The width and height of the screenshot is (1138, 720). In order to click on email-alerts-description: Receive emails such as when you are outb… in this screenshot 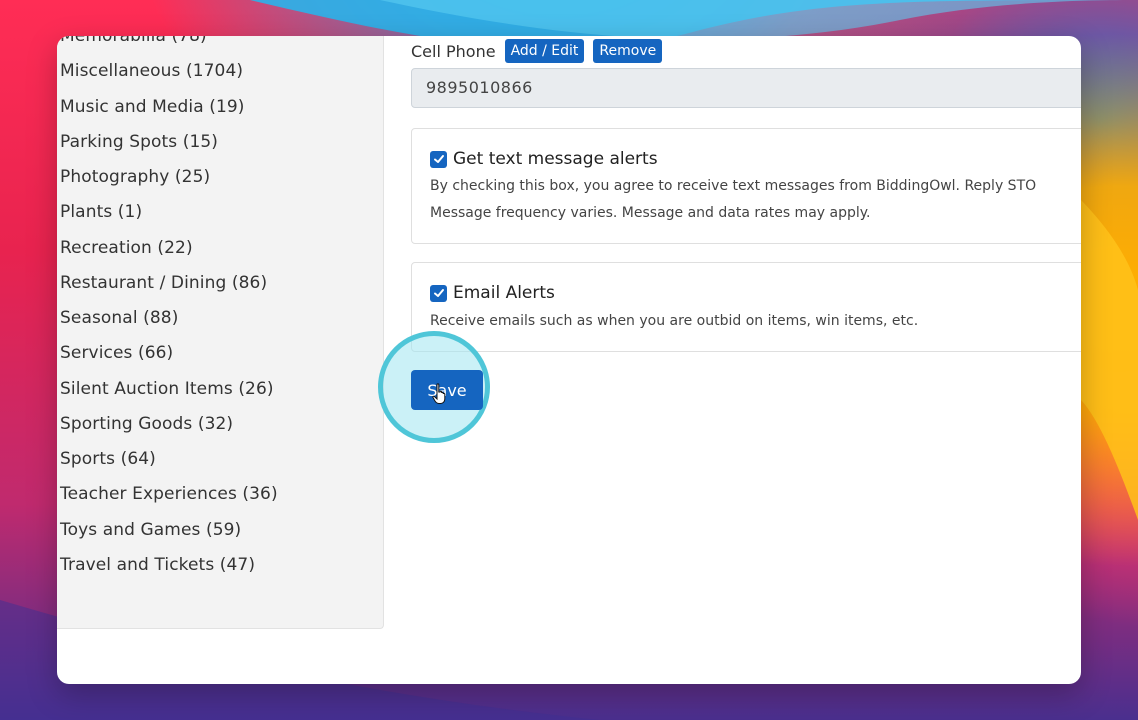, I will do `click(674, 321)`.